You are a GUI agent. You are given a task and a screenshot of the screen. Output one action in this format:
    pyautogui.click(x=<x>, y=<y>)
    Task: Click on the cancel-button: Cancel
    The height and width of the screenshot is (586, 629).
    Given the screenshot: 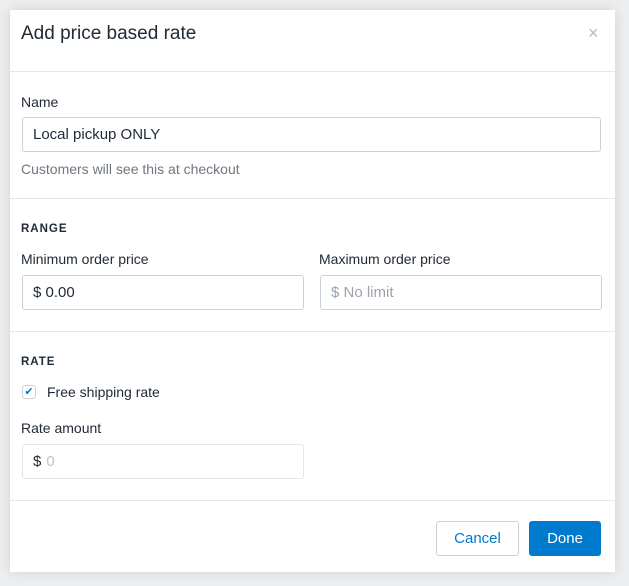 What is the action you would take?
    pyautogui.click(x=477, y=538)
    